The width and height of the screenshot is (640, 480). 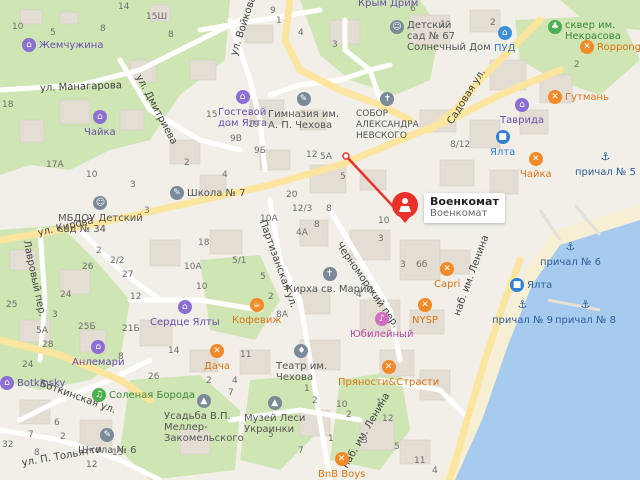 What do you see at coordinates (242, 109) in the screenshot?
I see `poi-hotel: ⌂ Гостевой дом Ялта` at bounding box center [242, 109].